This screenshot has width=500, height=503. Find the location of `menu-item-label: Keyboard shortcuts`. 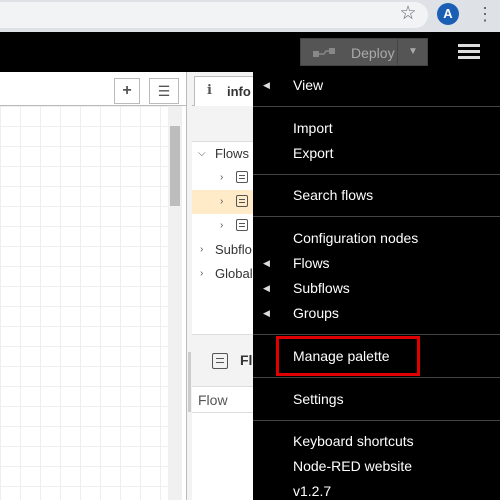

menu-item-label: Keyboard shortcuts is located at coordinates (353, 441).